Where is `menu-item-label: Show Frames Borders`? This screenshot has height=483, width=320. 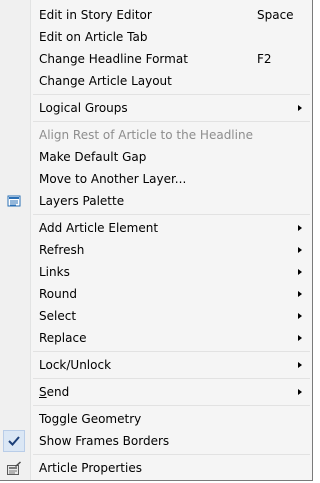
menu-item-label: Show Frames Borders is located at coordinates (104, 441).